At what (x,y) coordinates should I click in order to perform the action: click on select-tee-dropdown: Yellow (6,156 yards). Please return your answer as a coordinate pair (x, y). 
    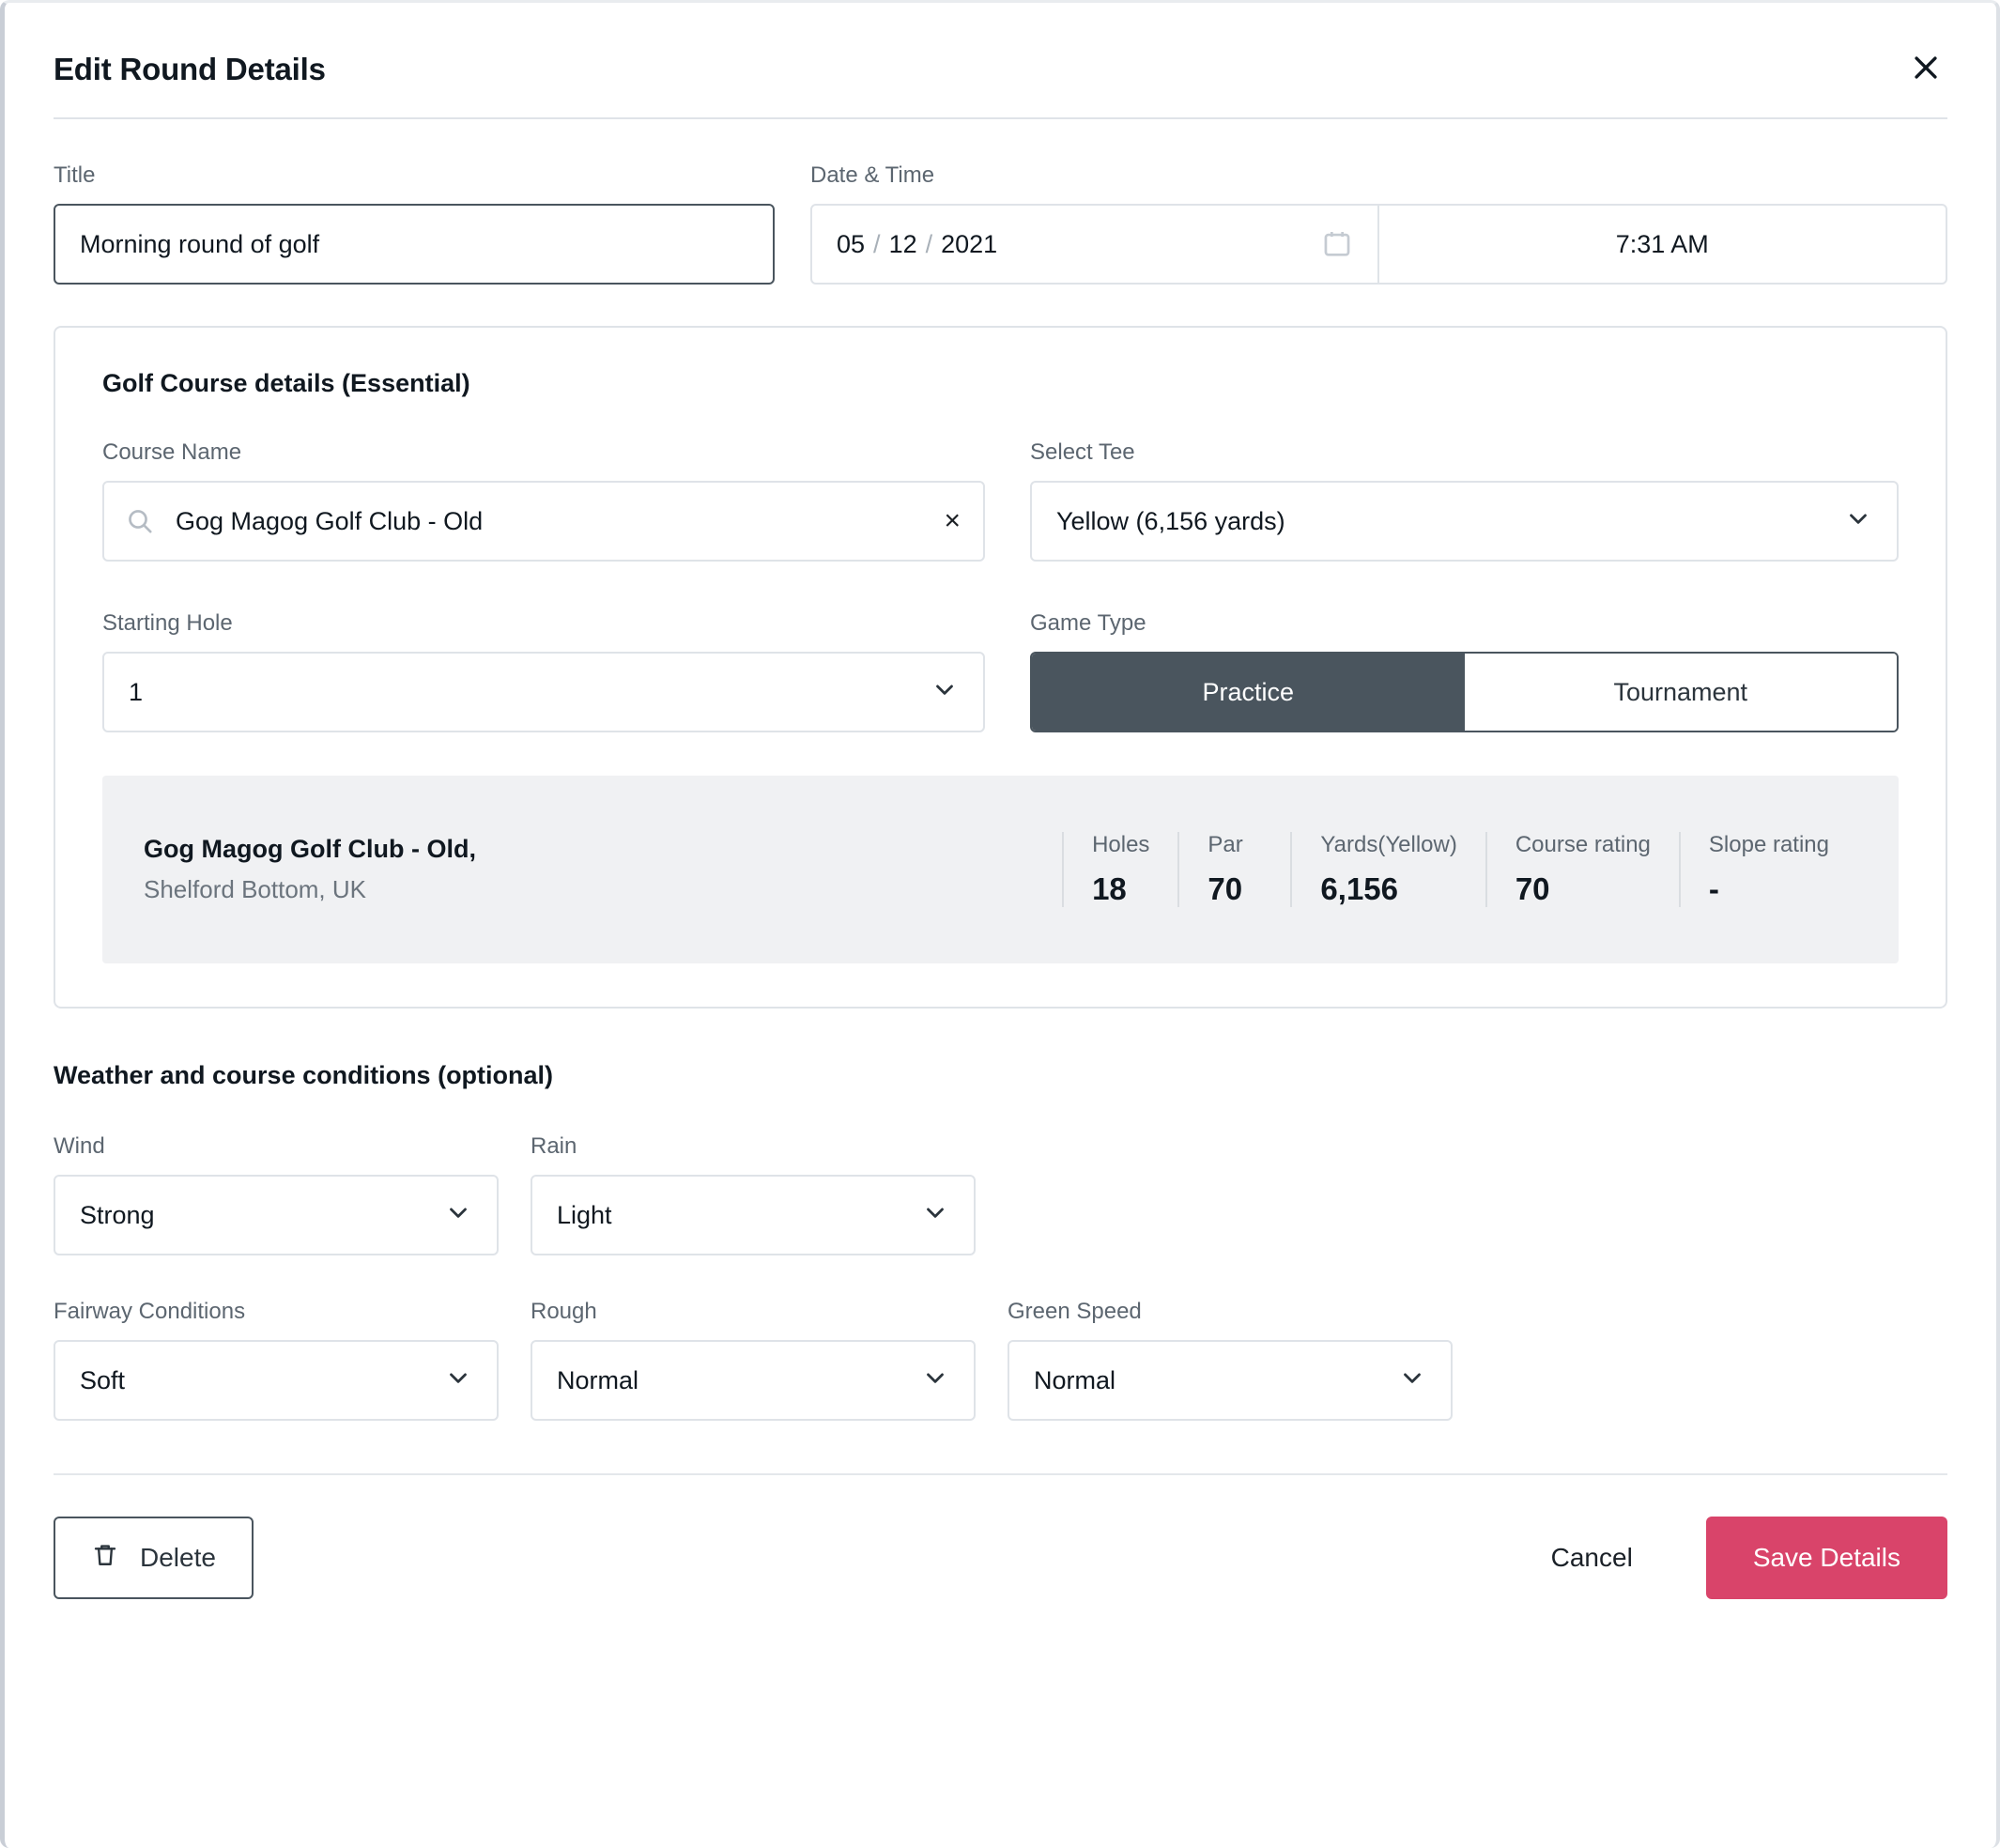
    Looking at the image, I should click on (1464, 521).